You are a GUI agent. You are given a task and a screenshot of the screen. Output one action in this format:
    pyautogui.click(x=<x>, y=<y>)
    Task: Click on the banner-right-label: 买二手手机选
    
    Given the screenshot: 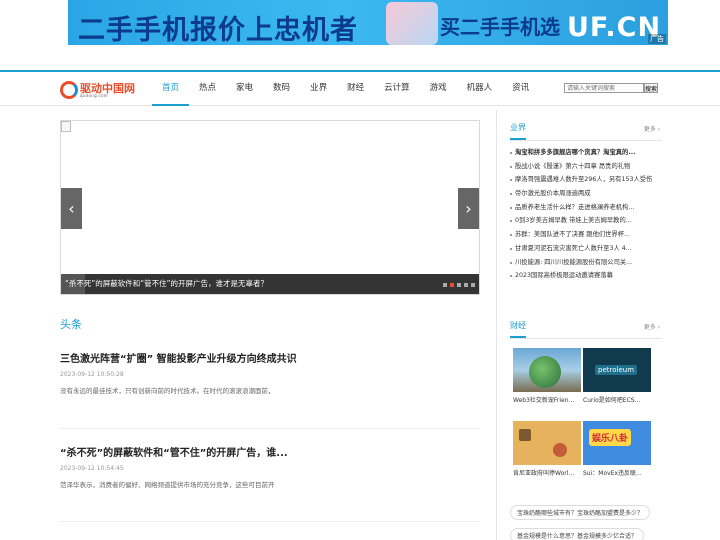 What is the action you would take?
    pyautogui.click(x=500, y=27)
    